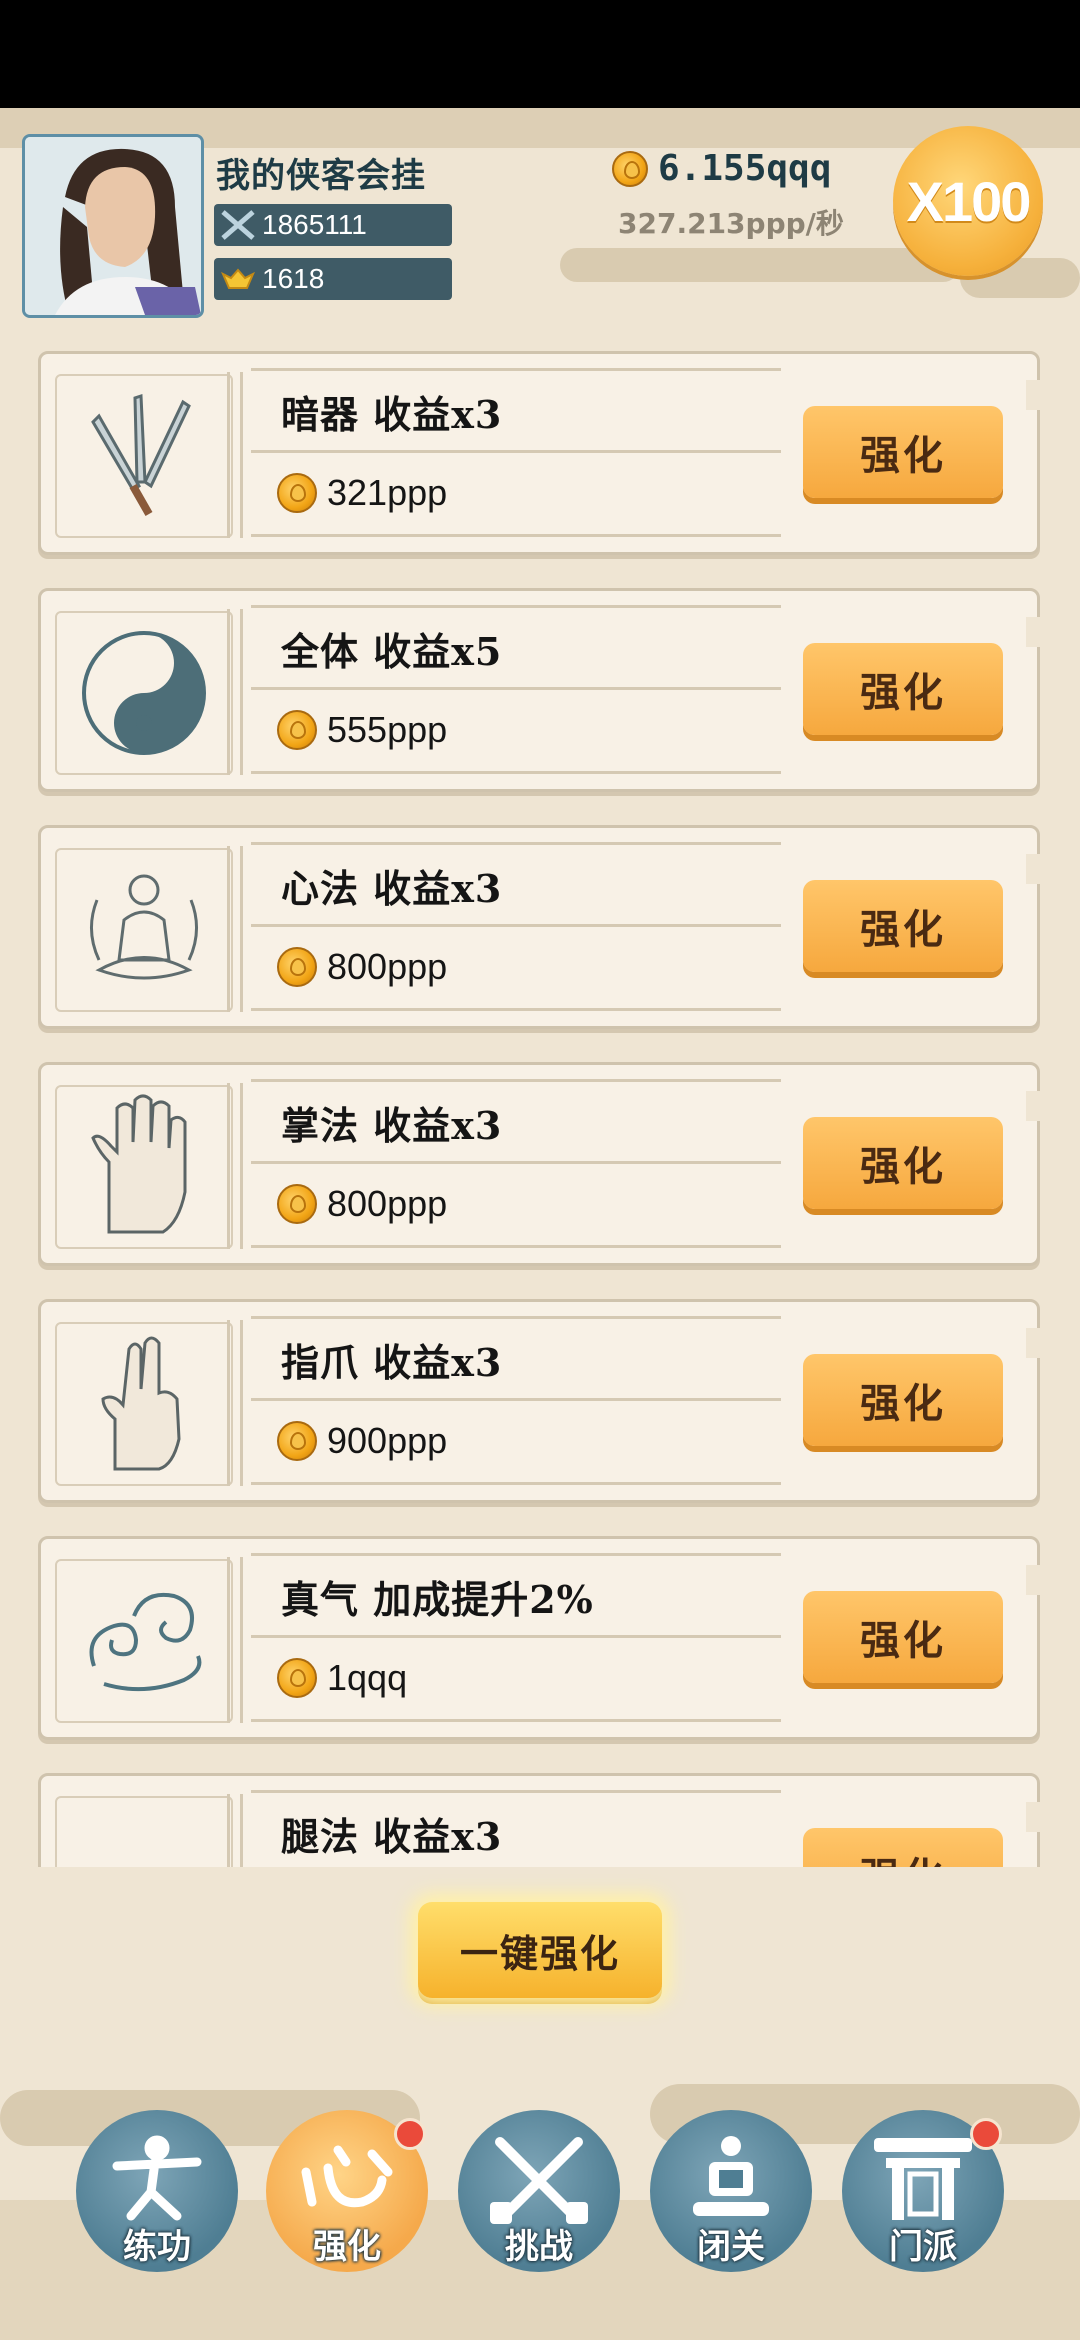 The height and width of the screenshot is (2340, 1080). Describe the element at coordinates (314, 224) in the screenshot. I see `combat-power-value: 1865111` at that location.